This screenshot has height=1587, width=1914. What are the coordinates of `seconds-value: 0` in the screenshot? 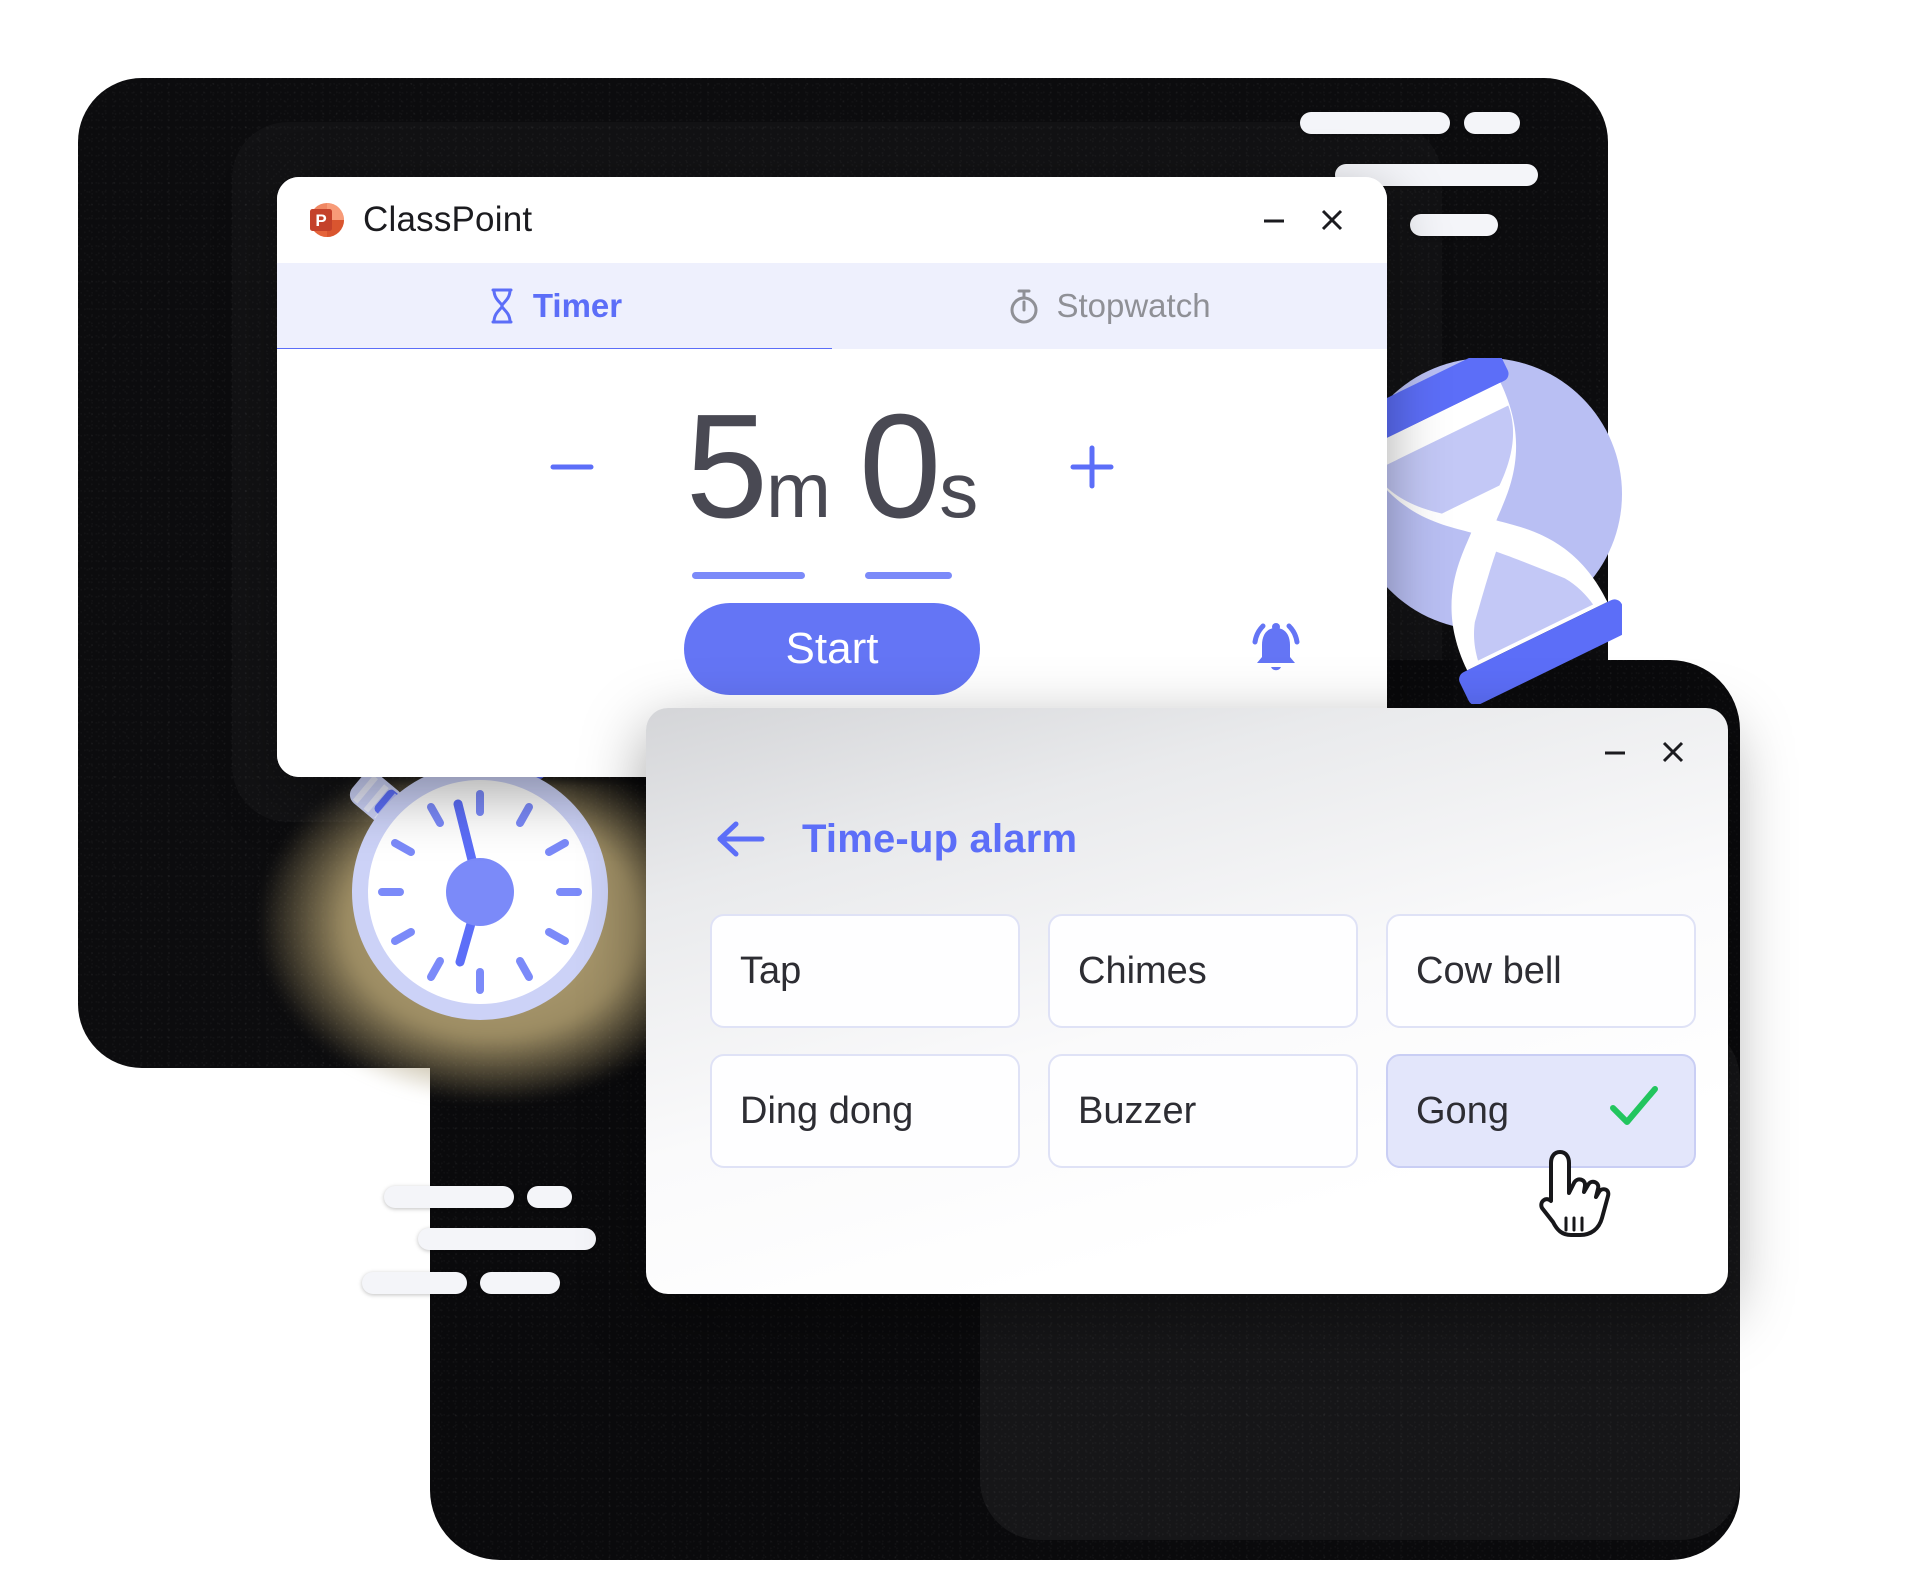 It's located at (899, 466).